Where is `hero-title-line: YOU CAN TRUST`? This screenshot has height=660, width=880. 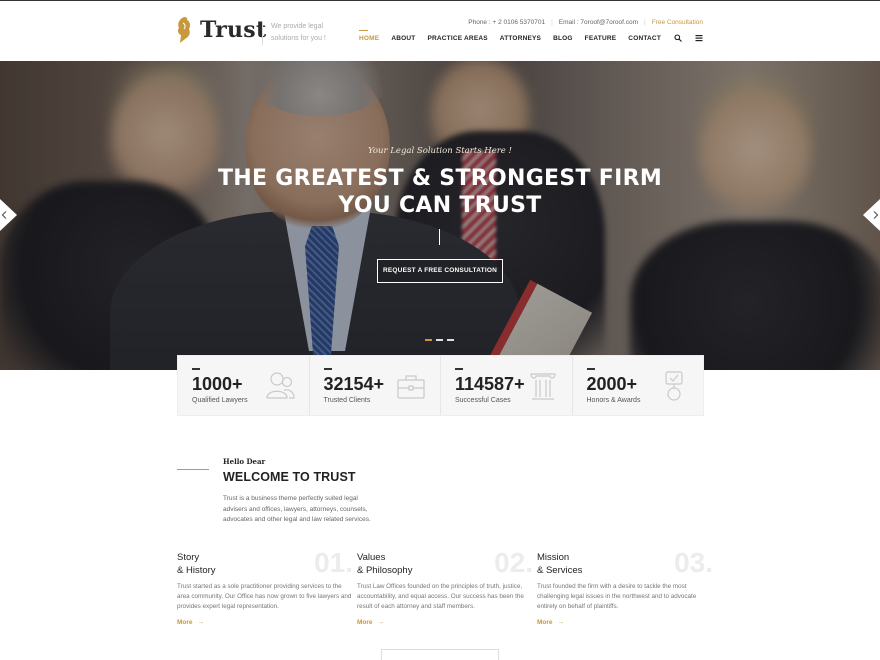 hero-title-line: YOU CAN TRUST is located at coordinates (440, 205).